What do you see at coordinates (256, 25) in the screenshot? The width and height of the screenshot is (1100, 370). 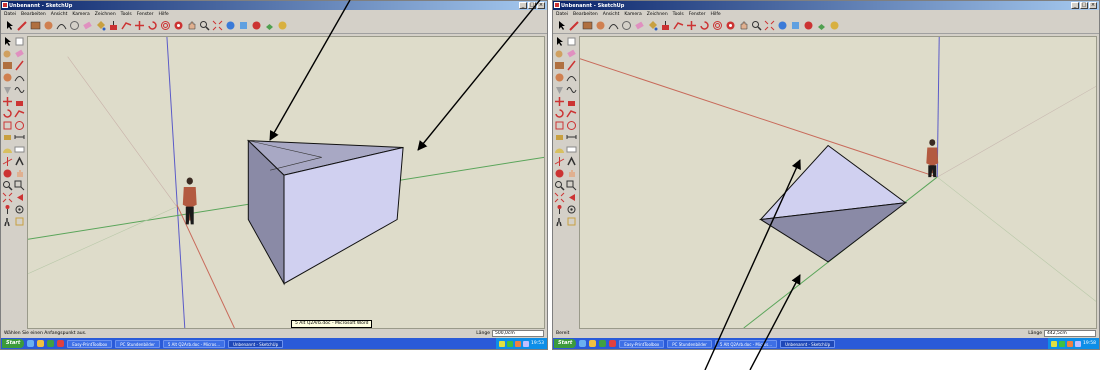 I see `share-model-icon` at bounding box center [256, 25].